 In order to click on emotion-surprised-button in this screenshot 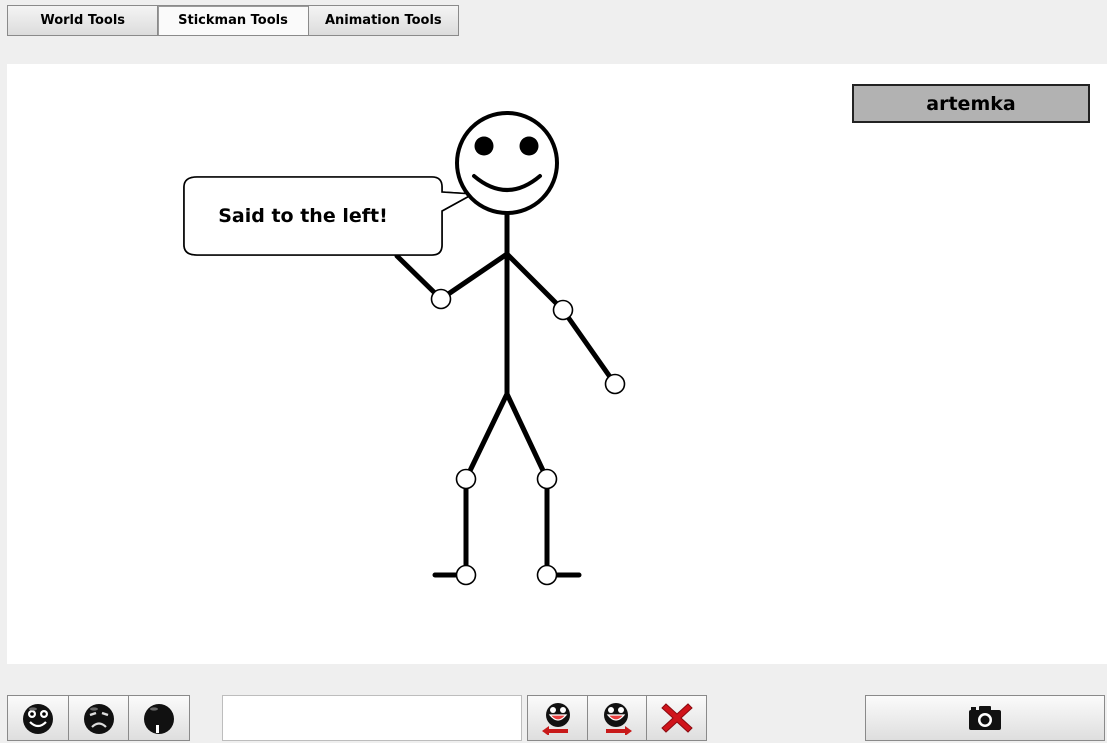, I will do `click(159, 718)`.